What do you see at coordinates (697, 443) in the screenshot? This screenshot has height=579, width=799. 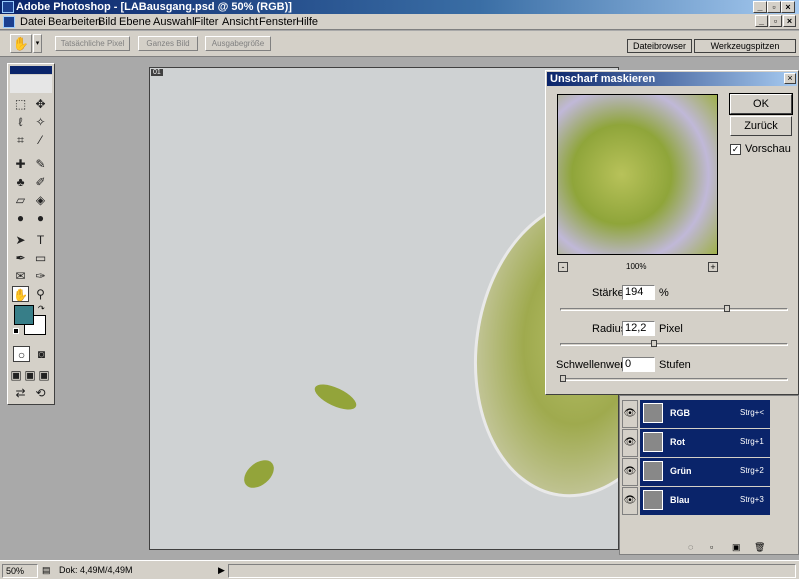 I see `channel-row: 👁 Rot Strg+1` at bounding box center [697, 443].